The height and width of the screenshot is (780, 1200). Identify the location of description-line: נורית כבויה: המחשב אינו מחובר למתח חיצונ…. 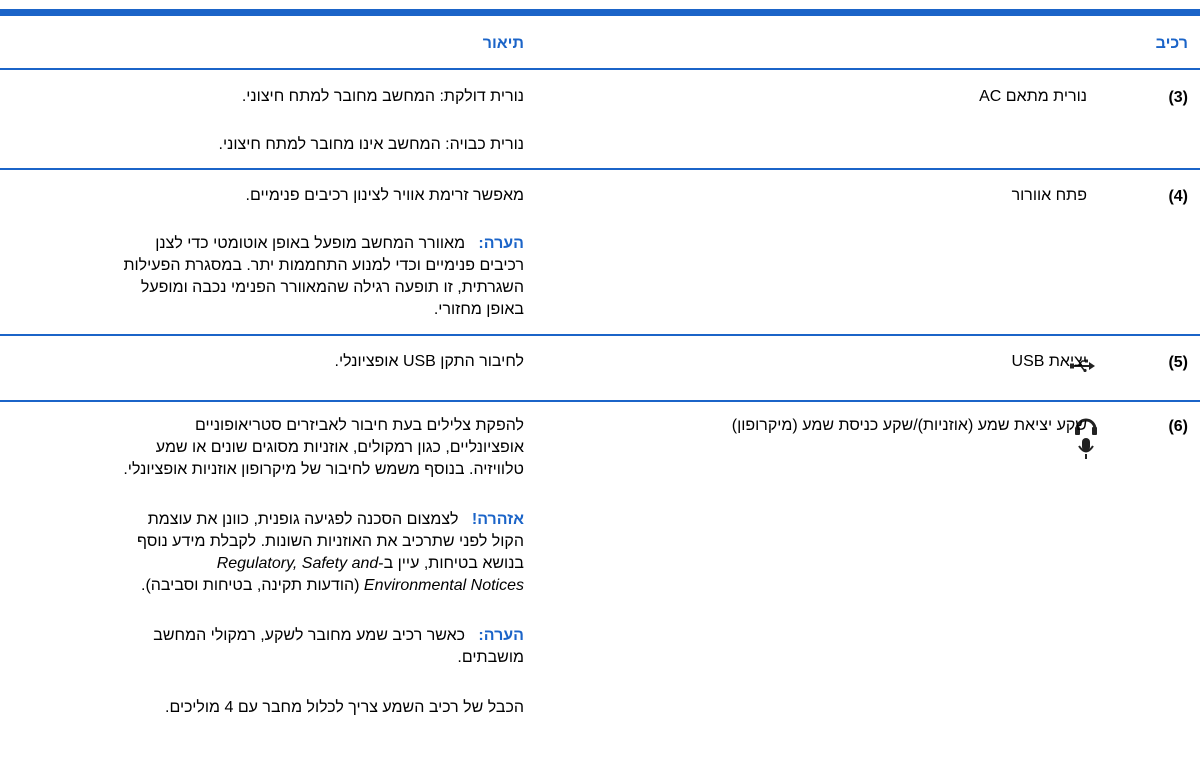
(371, 144).